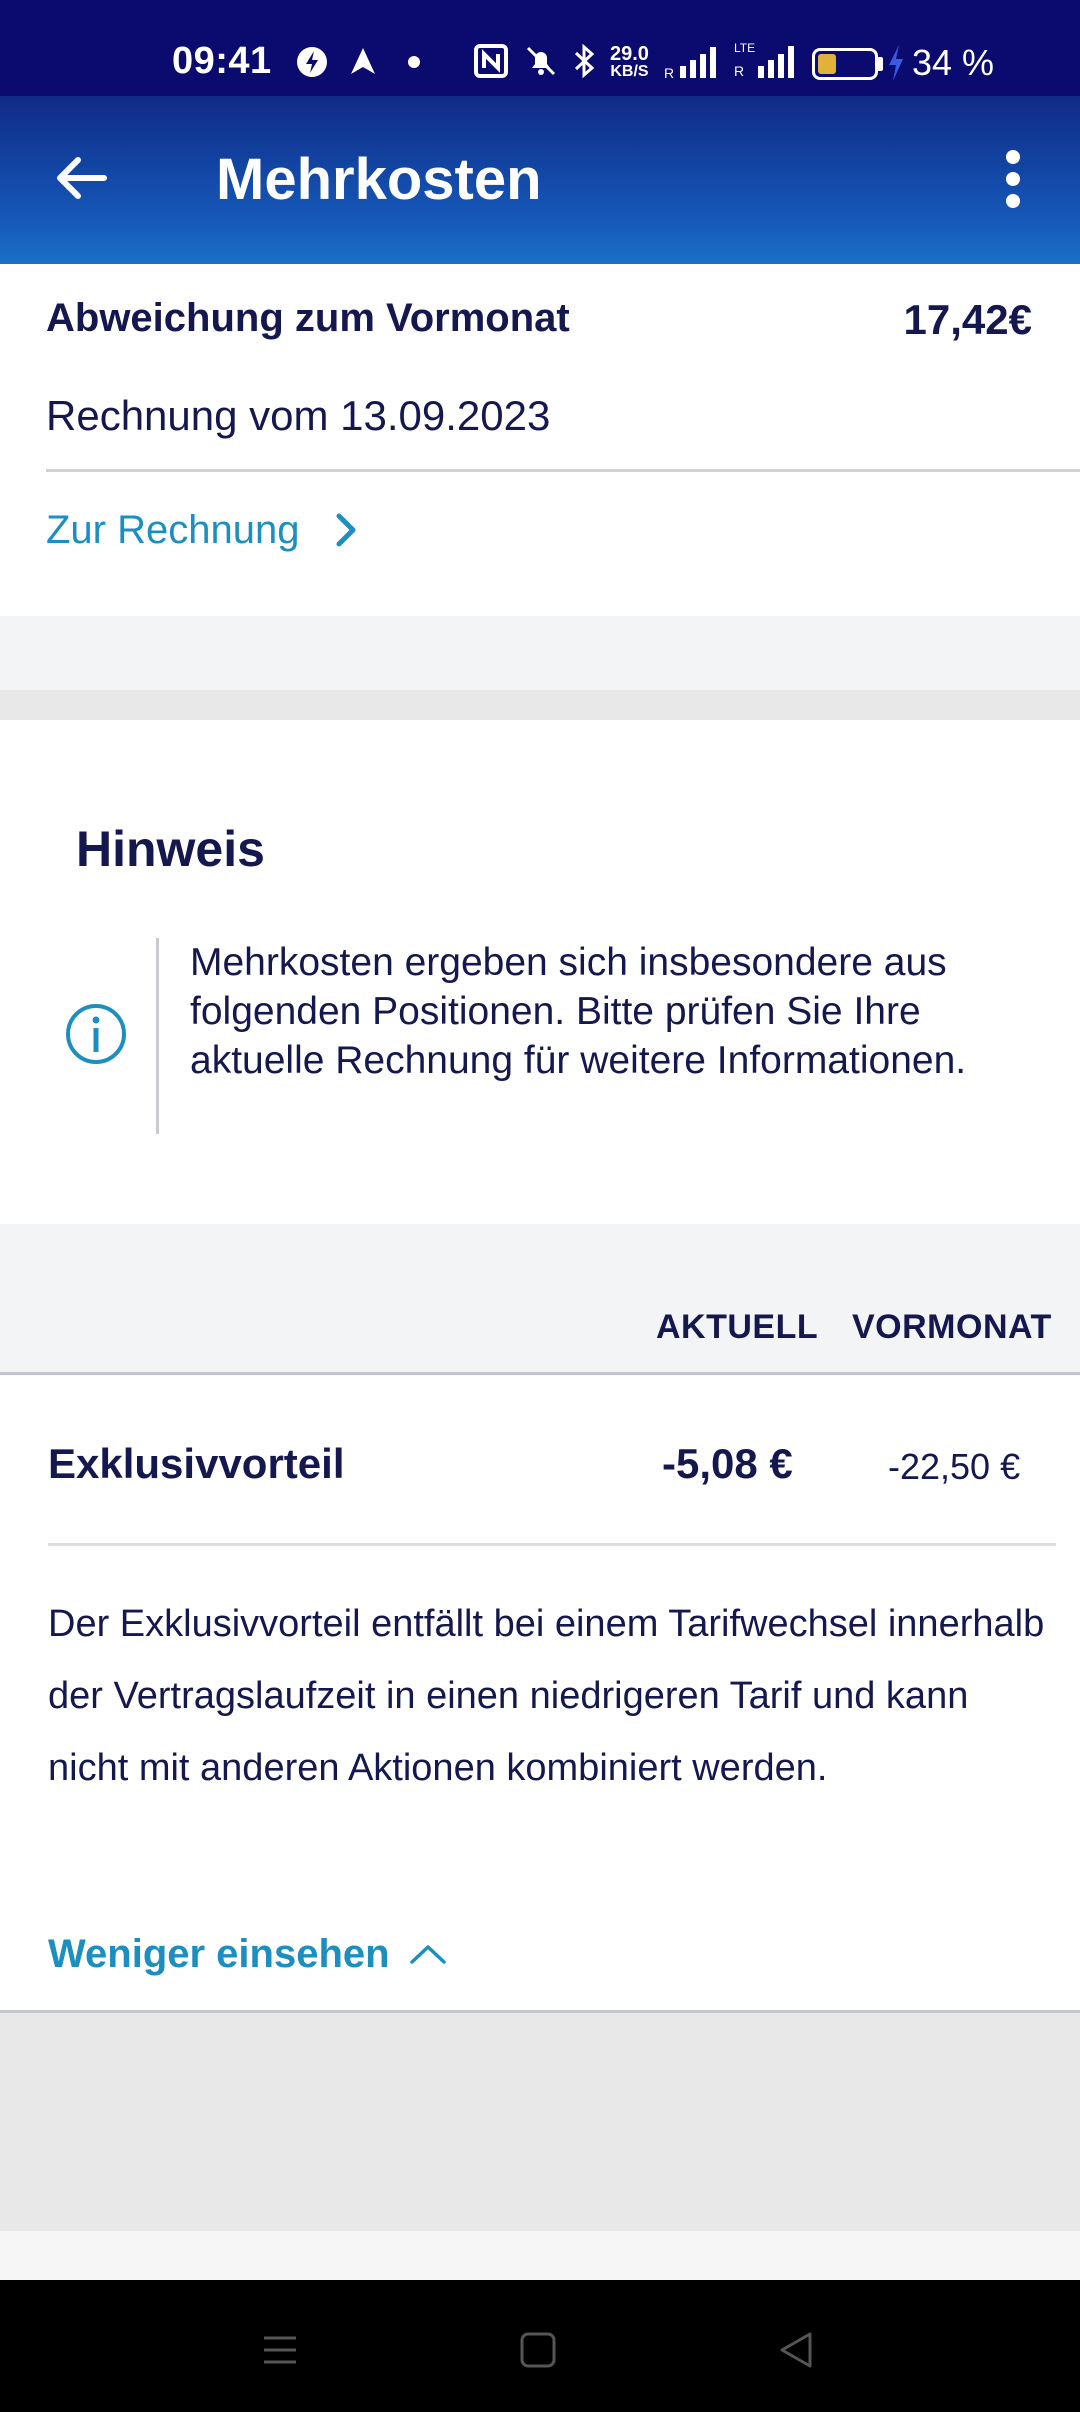 Image resolution: width=1080 pixels, height=2412 pixels. I want to click on app-bar: Mehrkosten, so click(540, 180).